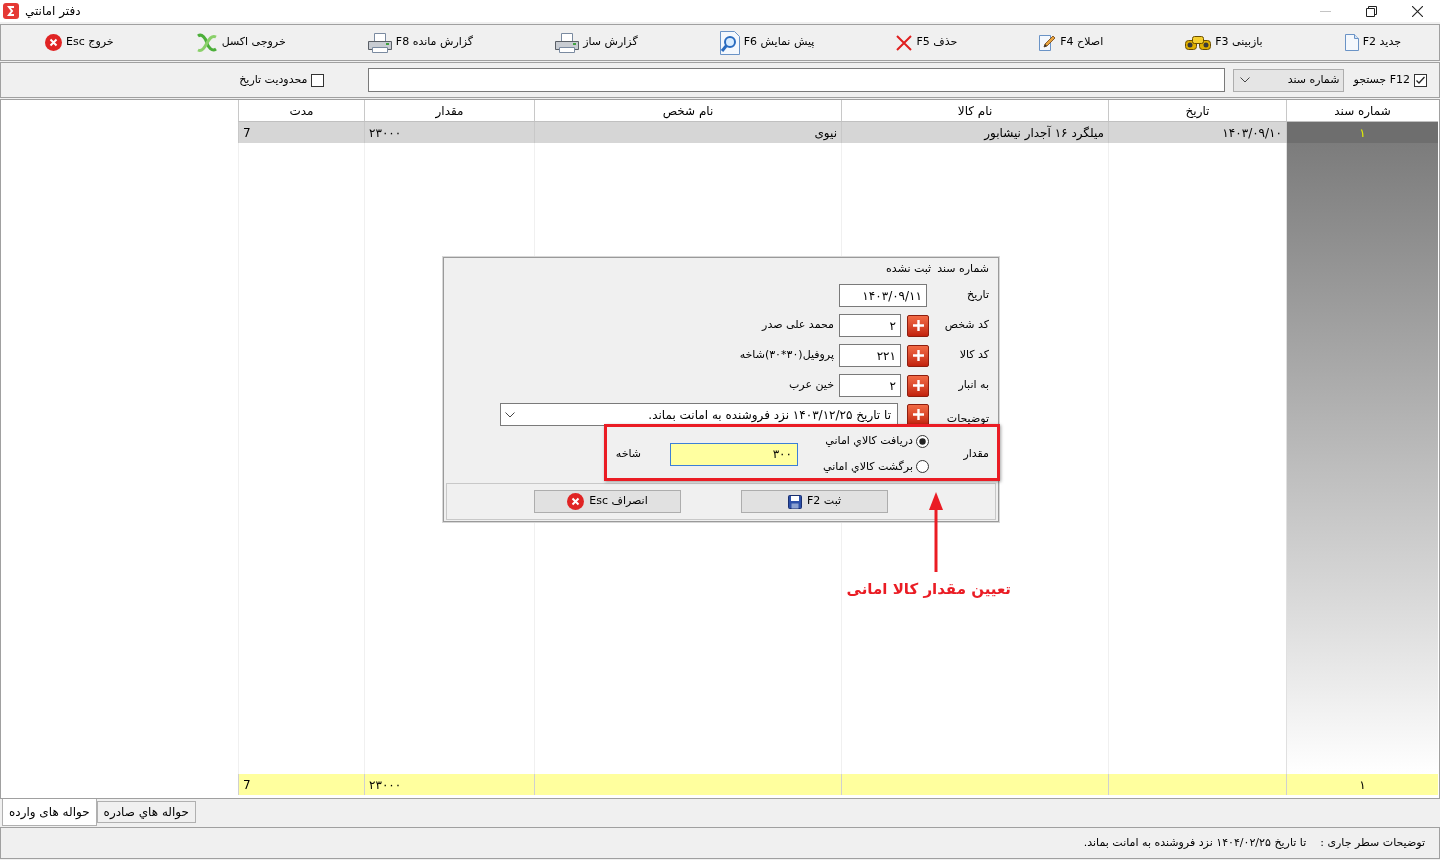 The image size is (1440, 860). What do you see at coordinates (449, 132) in the screenshot?
I see `table-cell: ۲۳۰۰۰` at bounding box center [449, 132].